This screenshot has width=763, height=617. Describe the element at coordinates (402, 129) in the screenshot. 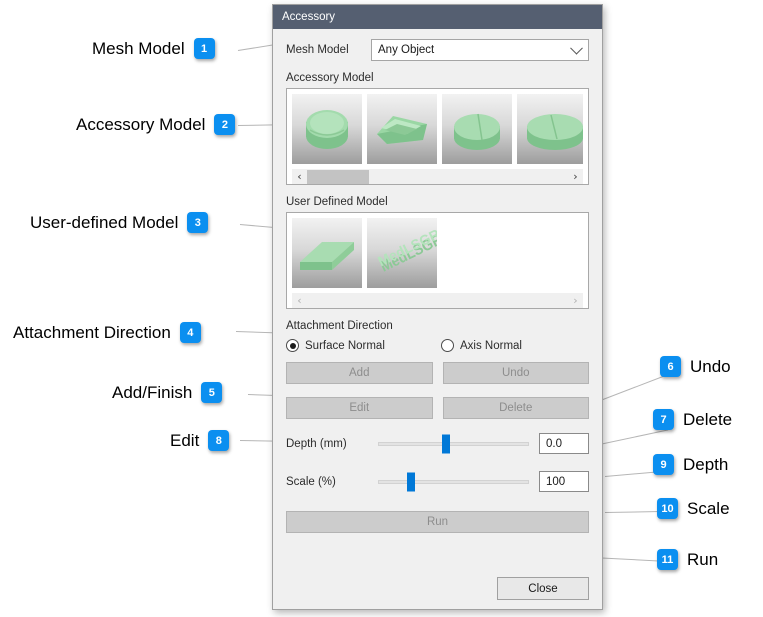

I see `accessory-thumb-bar-clip` at that location.